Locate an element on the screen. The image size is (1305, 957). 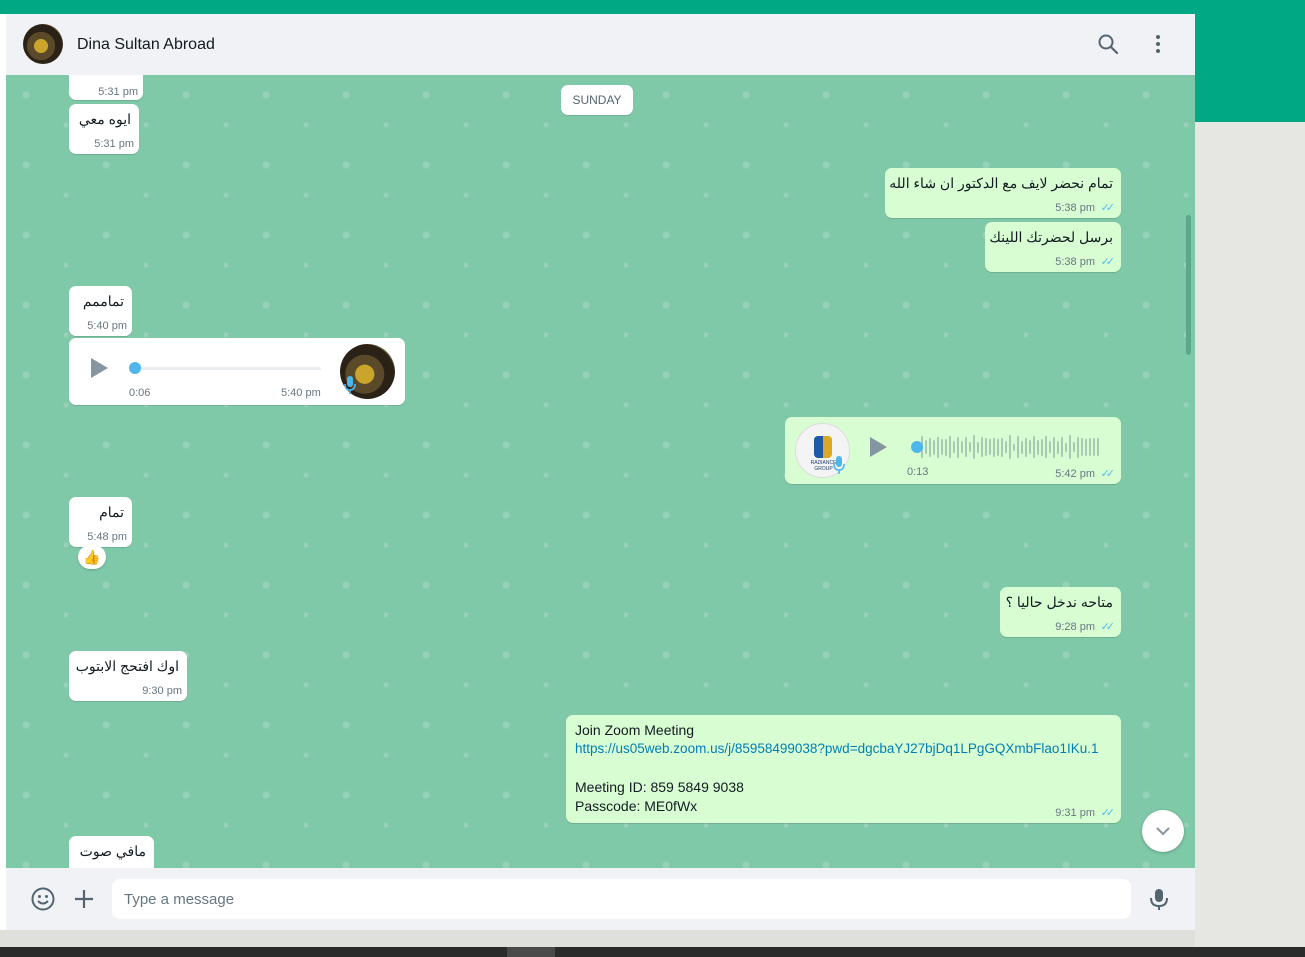
message-text: تماممم is located at coordinates (103, 301).